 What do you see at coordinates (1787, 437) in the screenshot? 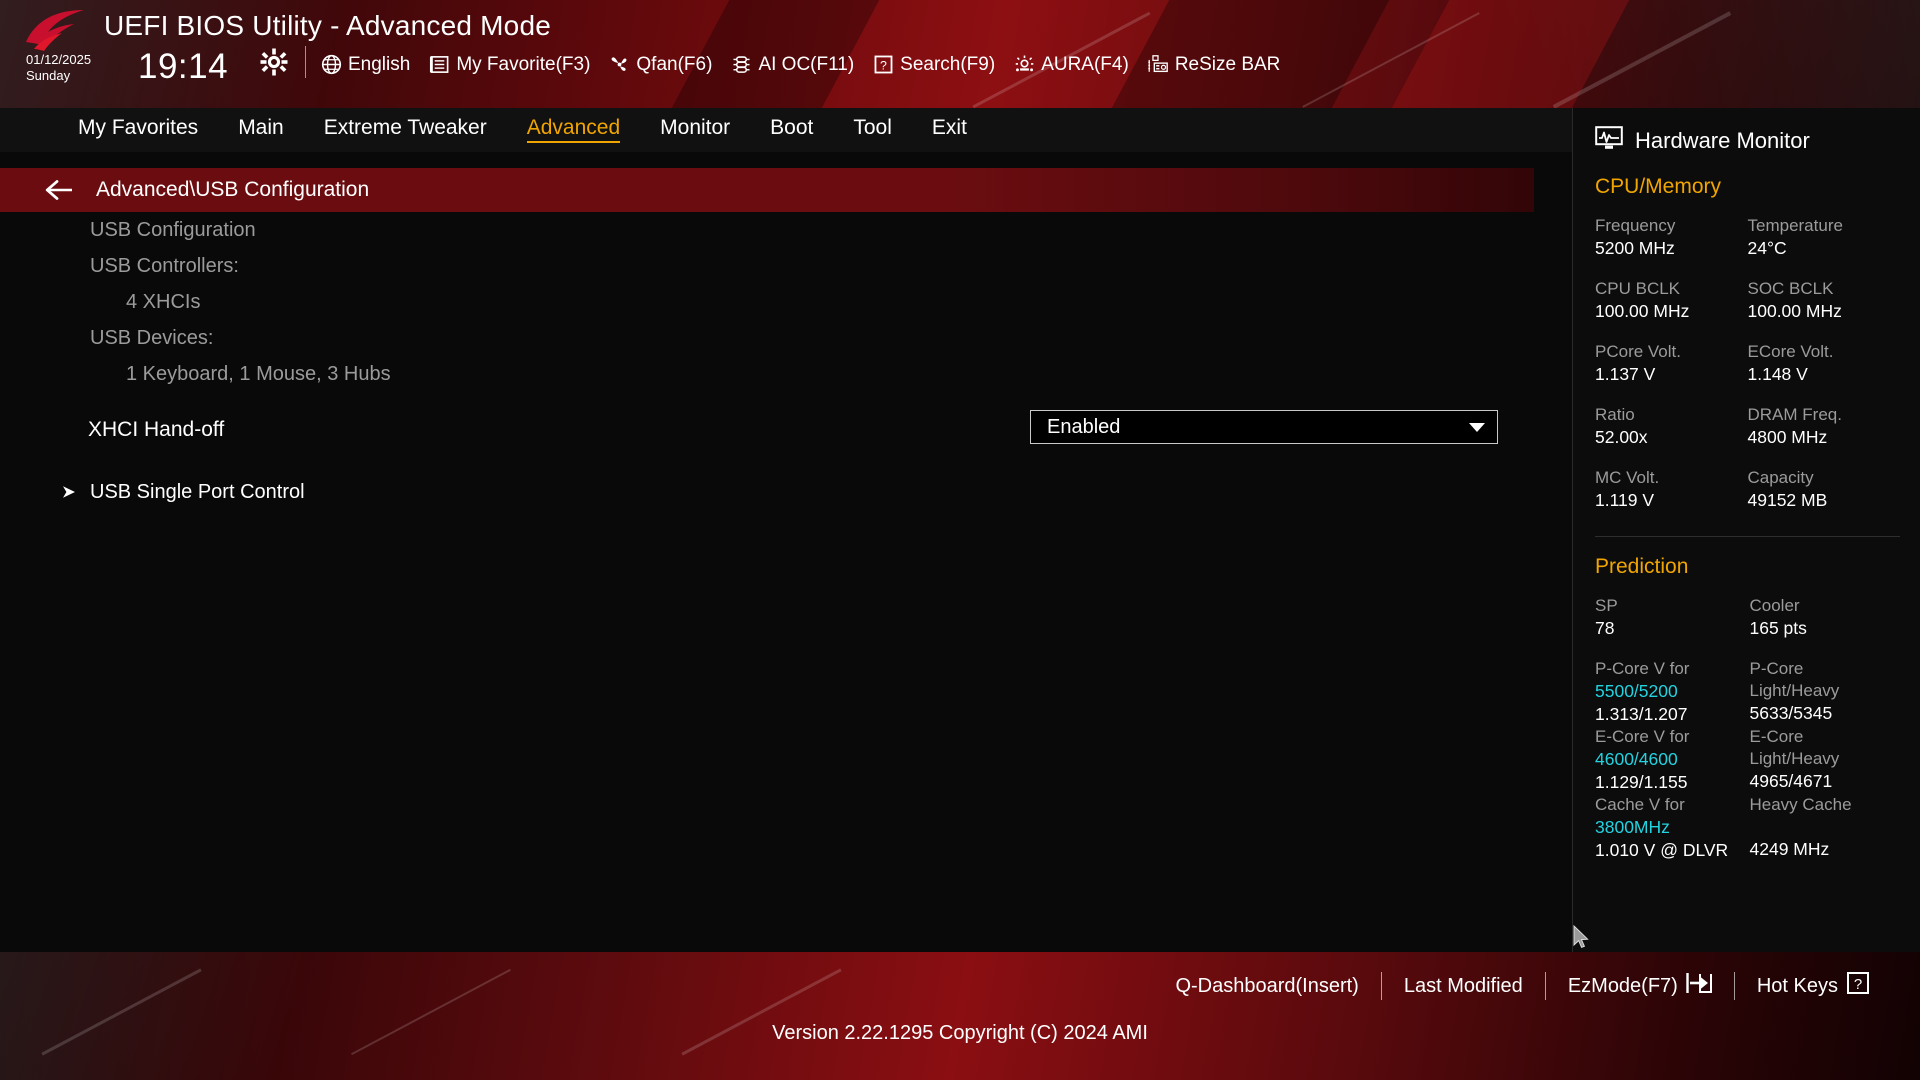
I see `stat-value: 4800 MHz` at bounding box center [1787, 437].